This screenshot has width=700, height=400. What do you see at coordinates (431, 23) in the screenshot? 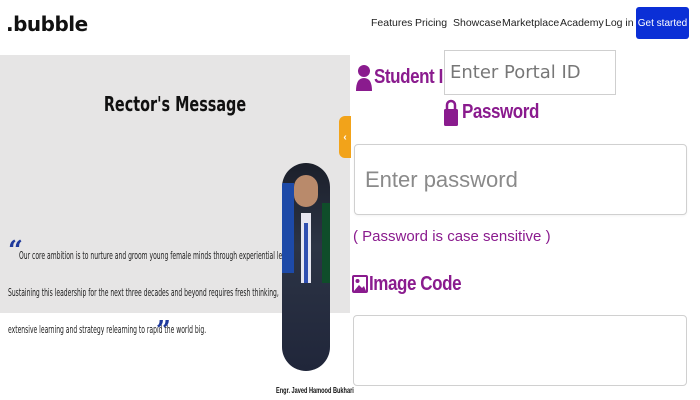
I see `nav-pricing: Pricing` at bounding box center [431, 23].